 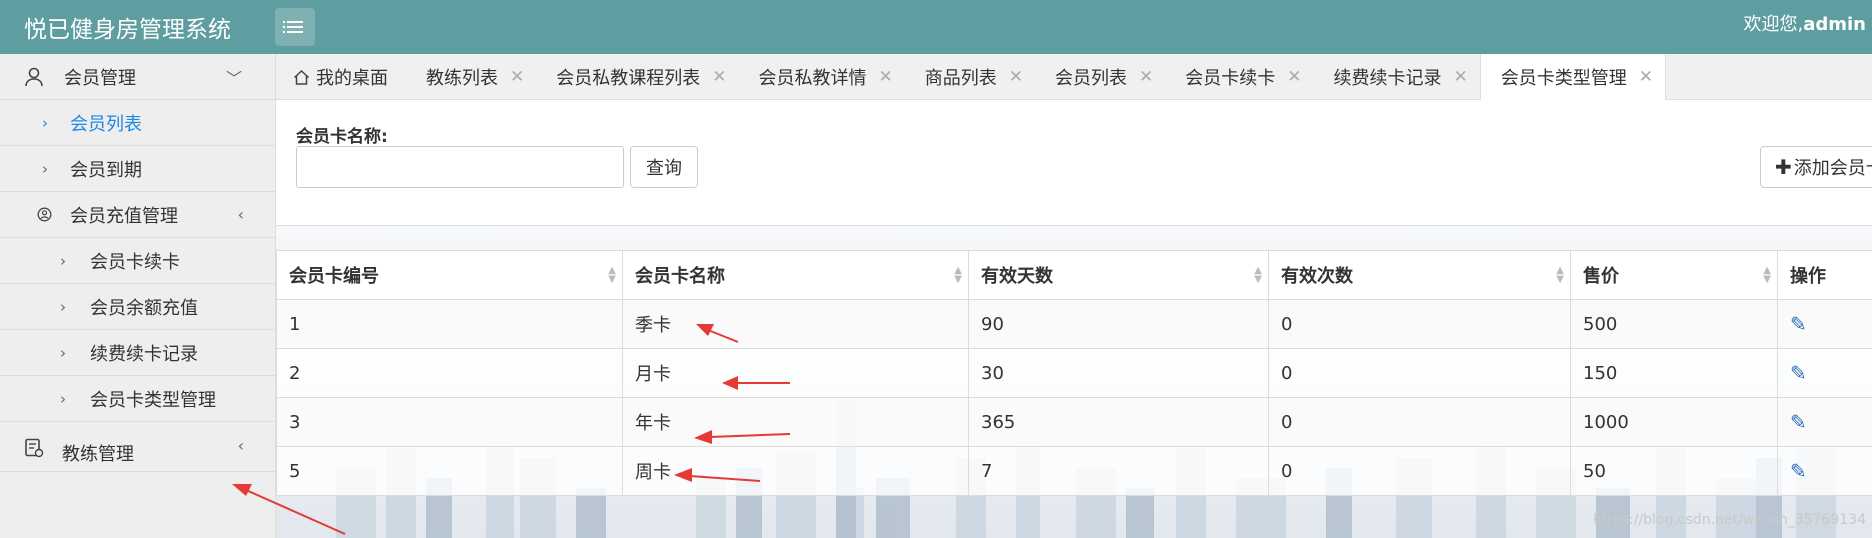 I want to click on tab-private-detail: 会员私教详情 ✕, so click(x=822, y=77).